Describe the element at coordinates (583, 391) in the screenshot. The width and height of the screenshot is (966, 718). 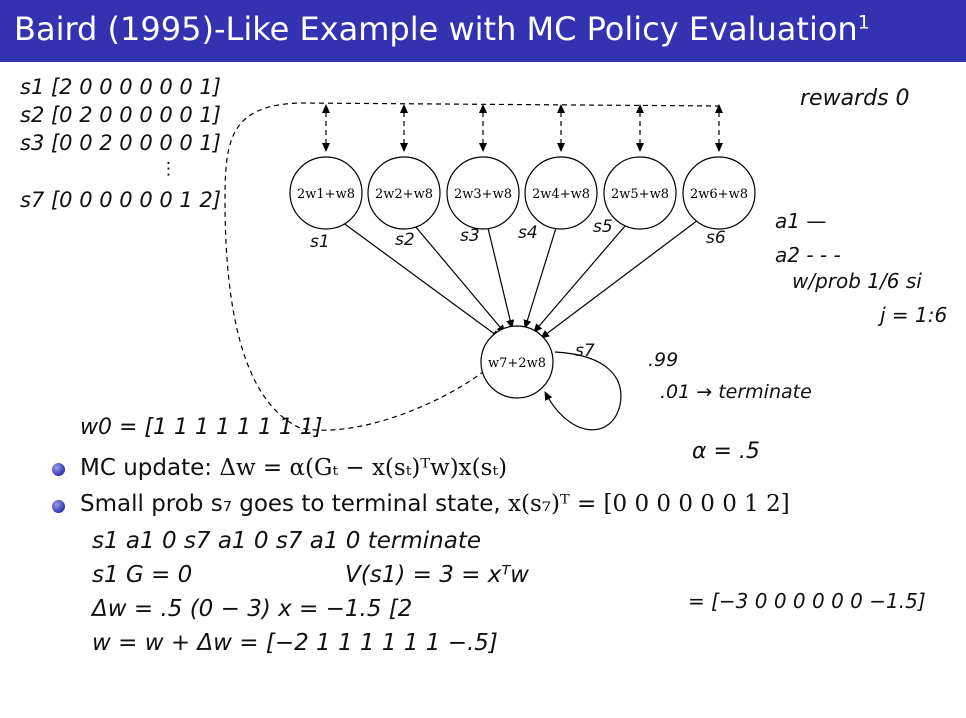
I see `self-loop-arrow` at that location.